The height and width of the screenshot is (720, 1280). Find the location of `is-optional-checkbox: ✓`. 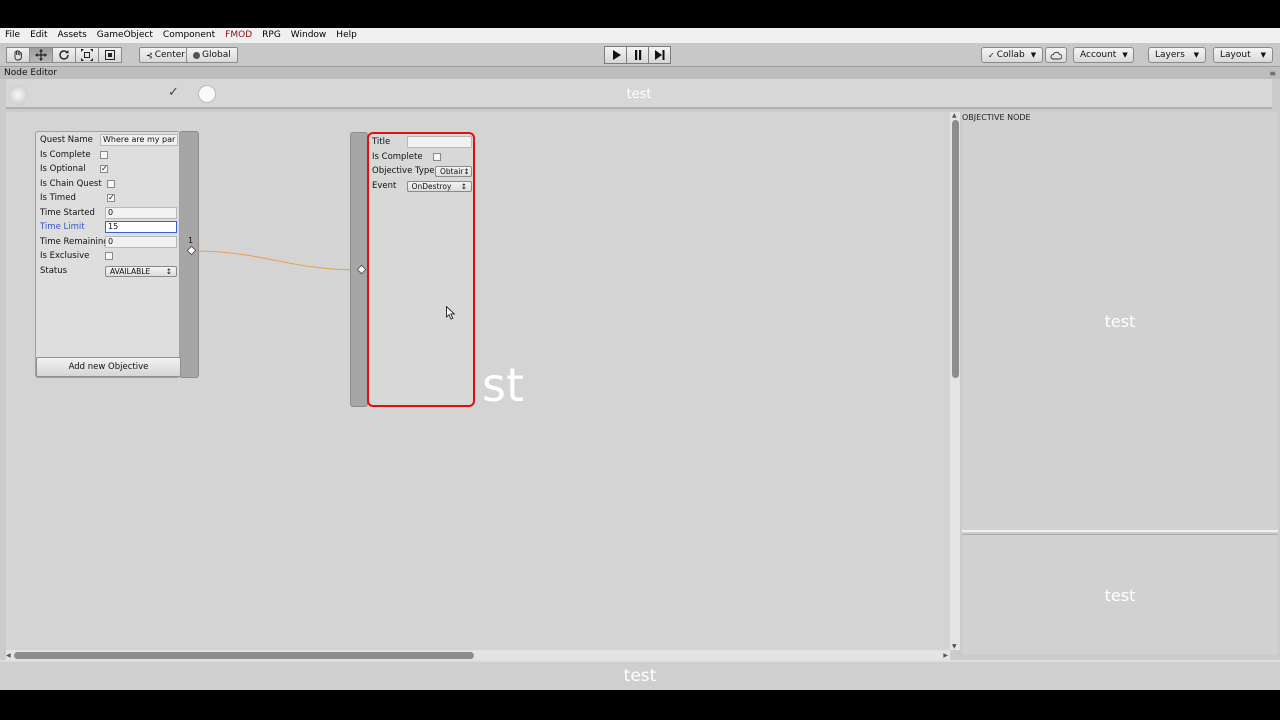

is-optional-checkbox: ✓ is located at coordinates (104, 169).